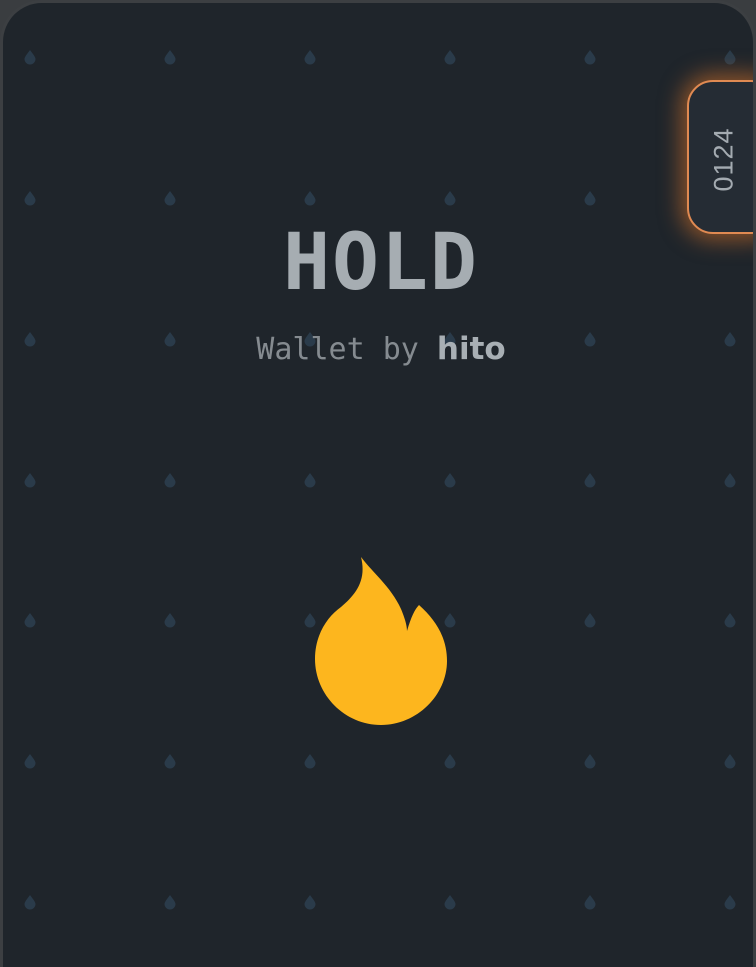  What do you see at coordinates (723, 159) in the screenshot?
I see `serial-number-label: 0124` at bounding box center [723, 159].